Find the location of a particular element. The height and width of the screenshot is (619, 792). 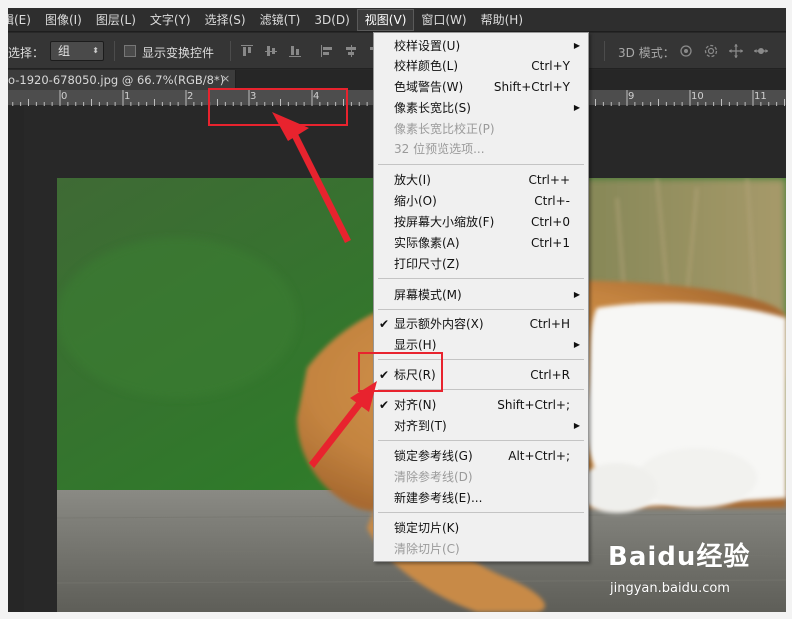

3d-roll-icon is located at coordinates (711, 51).